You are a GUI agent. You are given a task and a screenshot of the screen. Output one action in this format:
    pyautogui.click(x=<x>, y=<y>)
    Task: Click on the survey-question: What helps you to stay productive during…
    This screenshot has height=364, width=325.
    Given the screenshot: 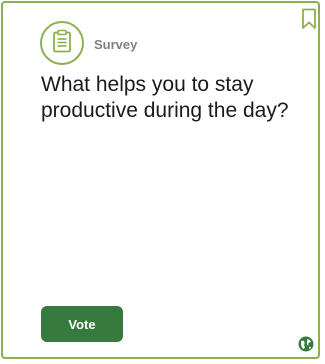 What is the action you would take?
    pyautogui.click(x=165, y=97)
    